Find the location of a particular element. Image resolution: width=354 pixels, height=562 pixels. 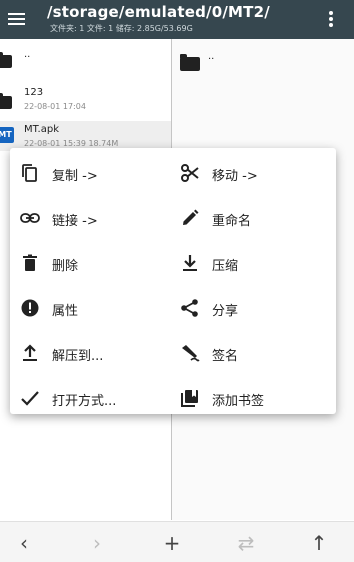

file-meta: 22-08-01 17:04 is located at coordinates (55, 106).